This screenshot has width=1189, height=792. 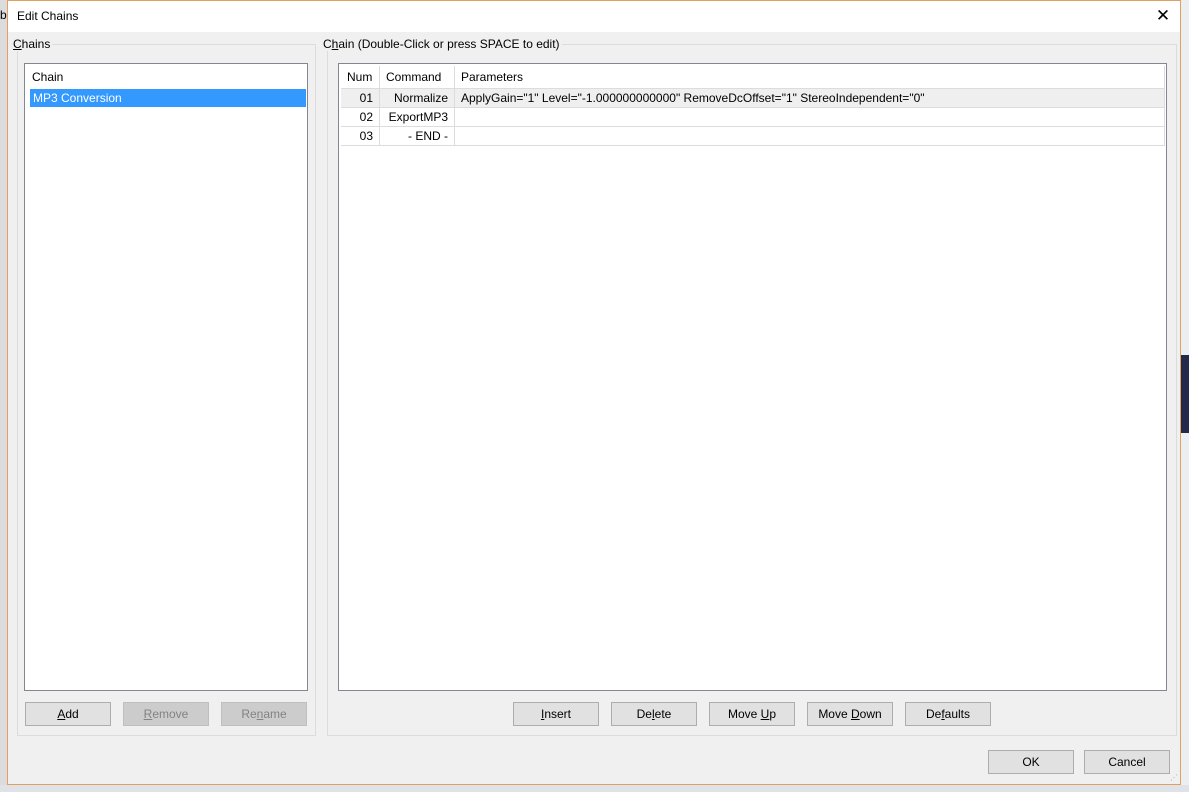 What do you see at coordinates (1163, 16) in the screenshot?
I see `close-icon: ✕` at bounding box center [1163, 16].